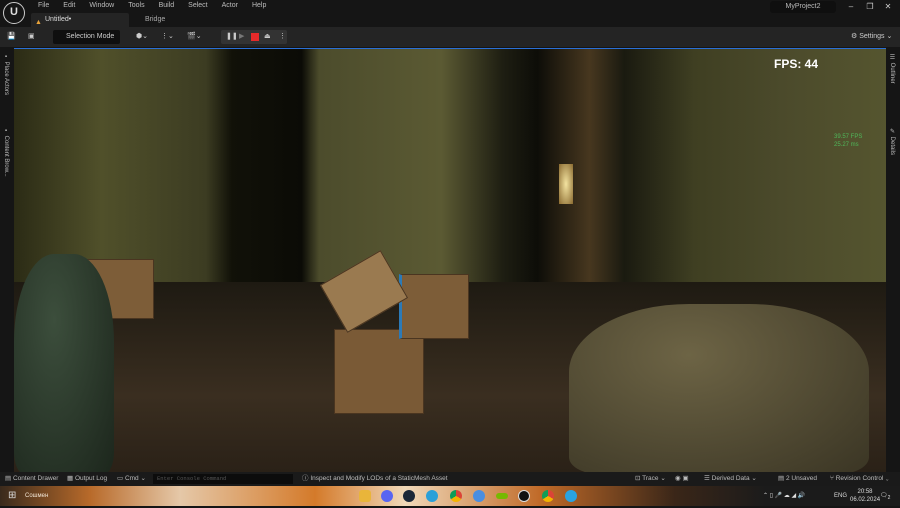 This screenshot has height=508, width=900. I want to click on steam-icon, so click(409, 496).